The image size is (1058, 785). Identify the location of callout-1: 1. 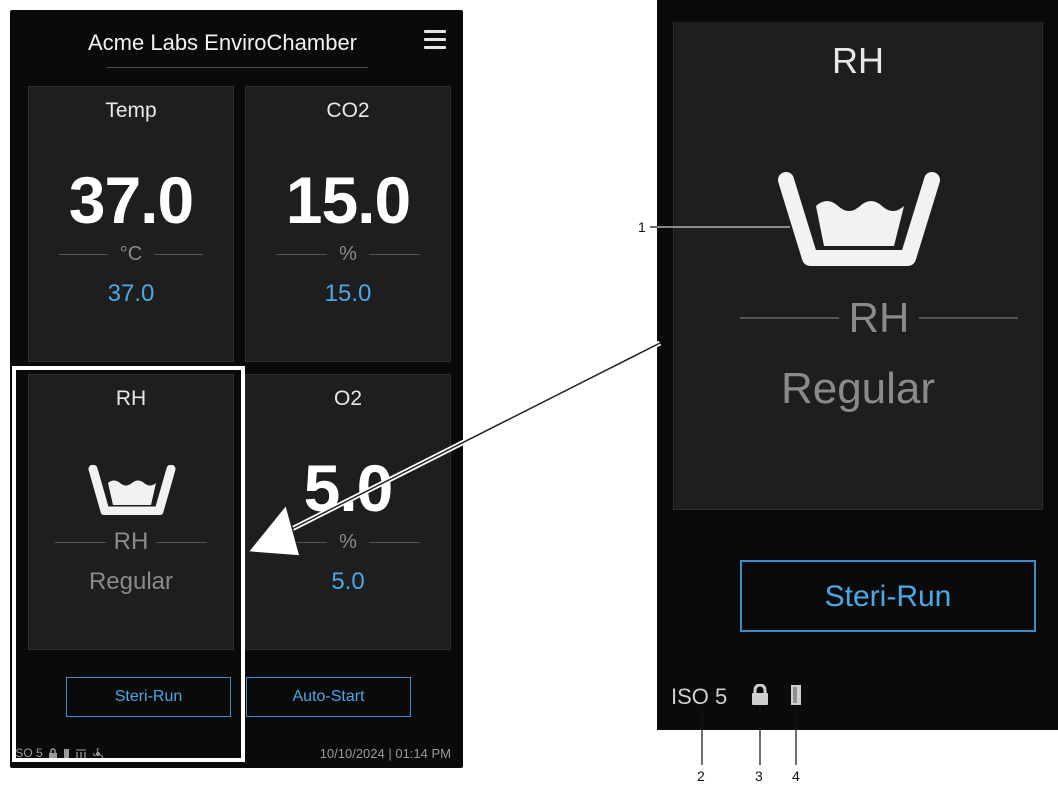
(642, 227).